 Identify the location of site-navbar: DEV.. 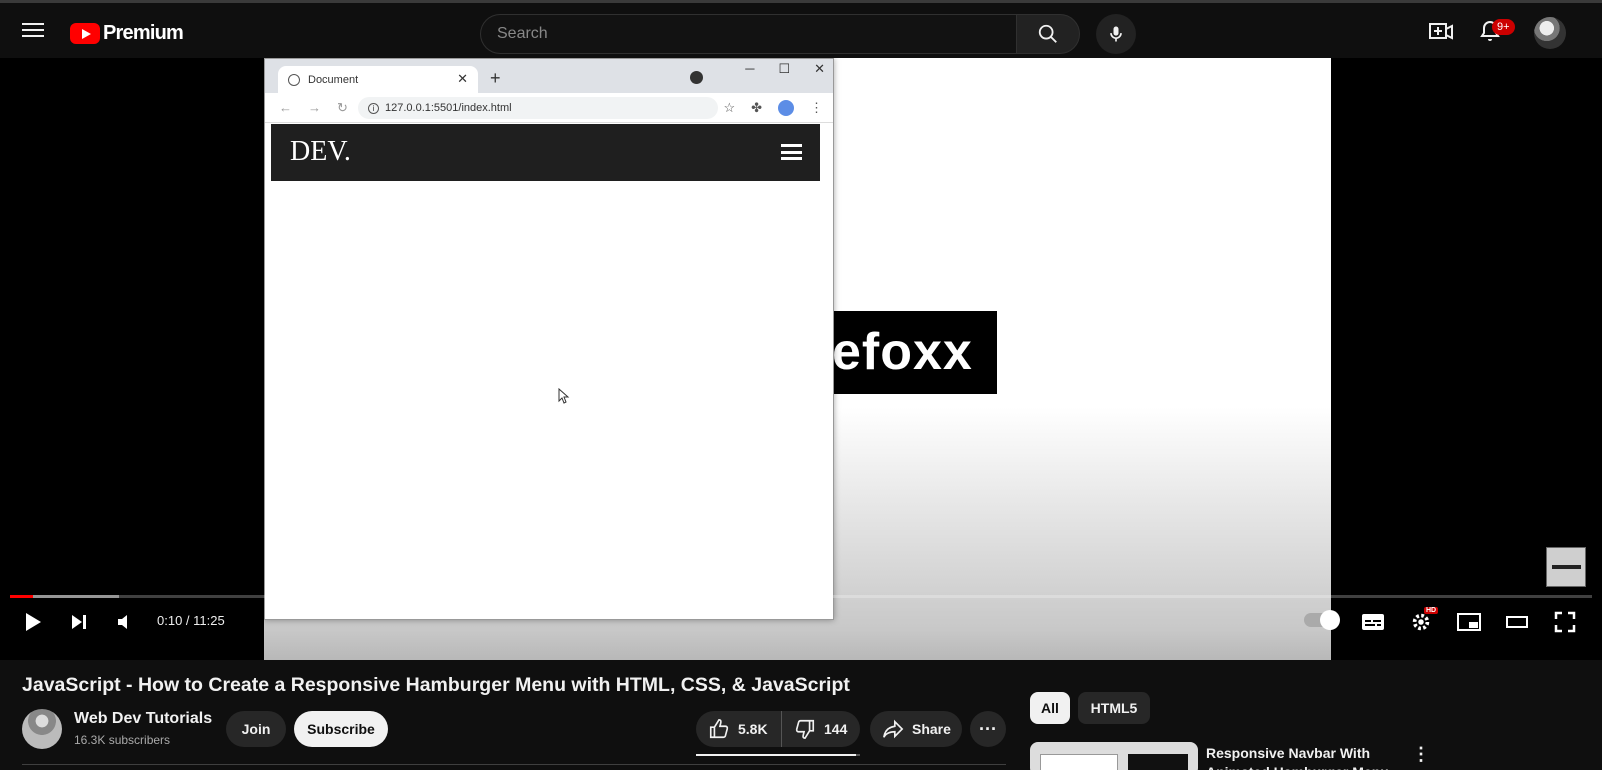
(545, 152).